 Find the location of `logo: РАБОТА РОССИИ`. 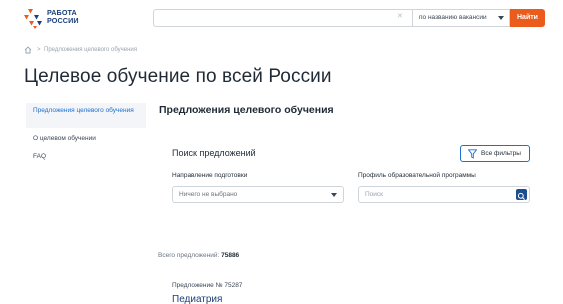

logo: РАБОТА РОССИИ is located at coordinates (54, 19).